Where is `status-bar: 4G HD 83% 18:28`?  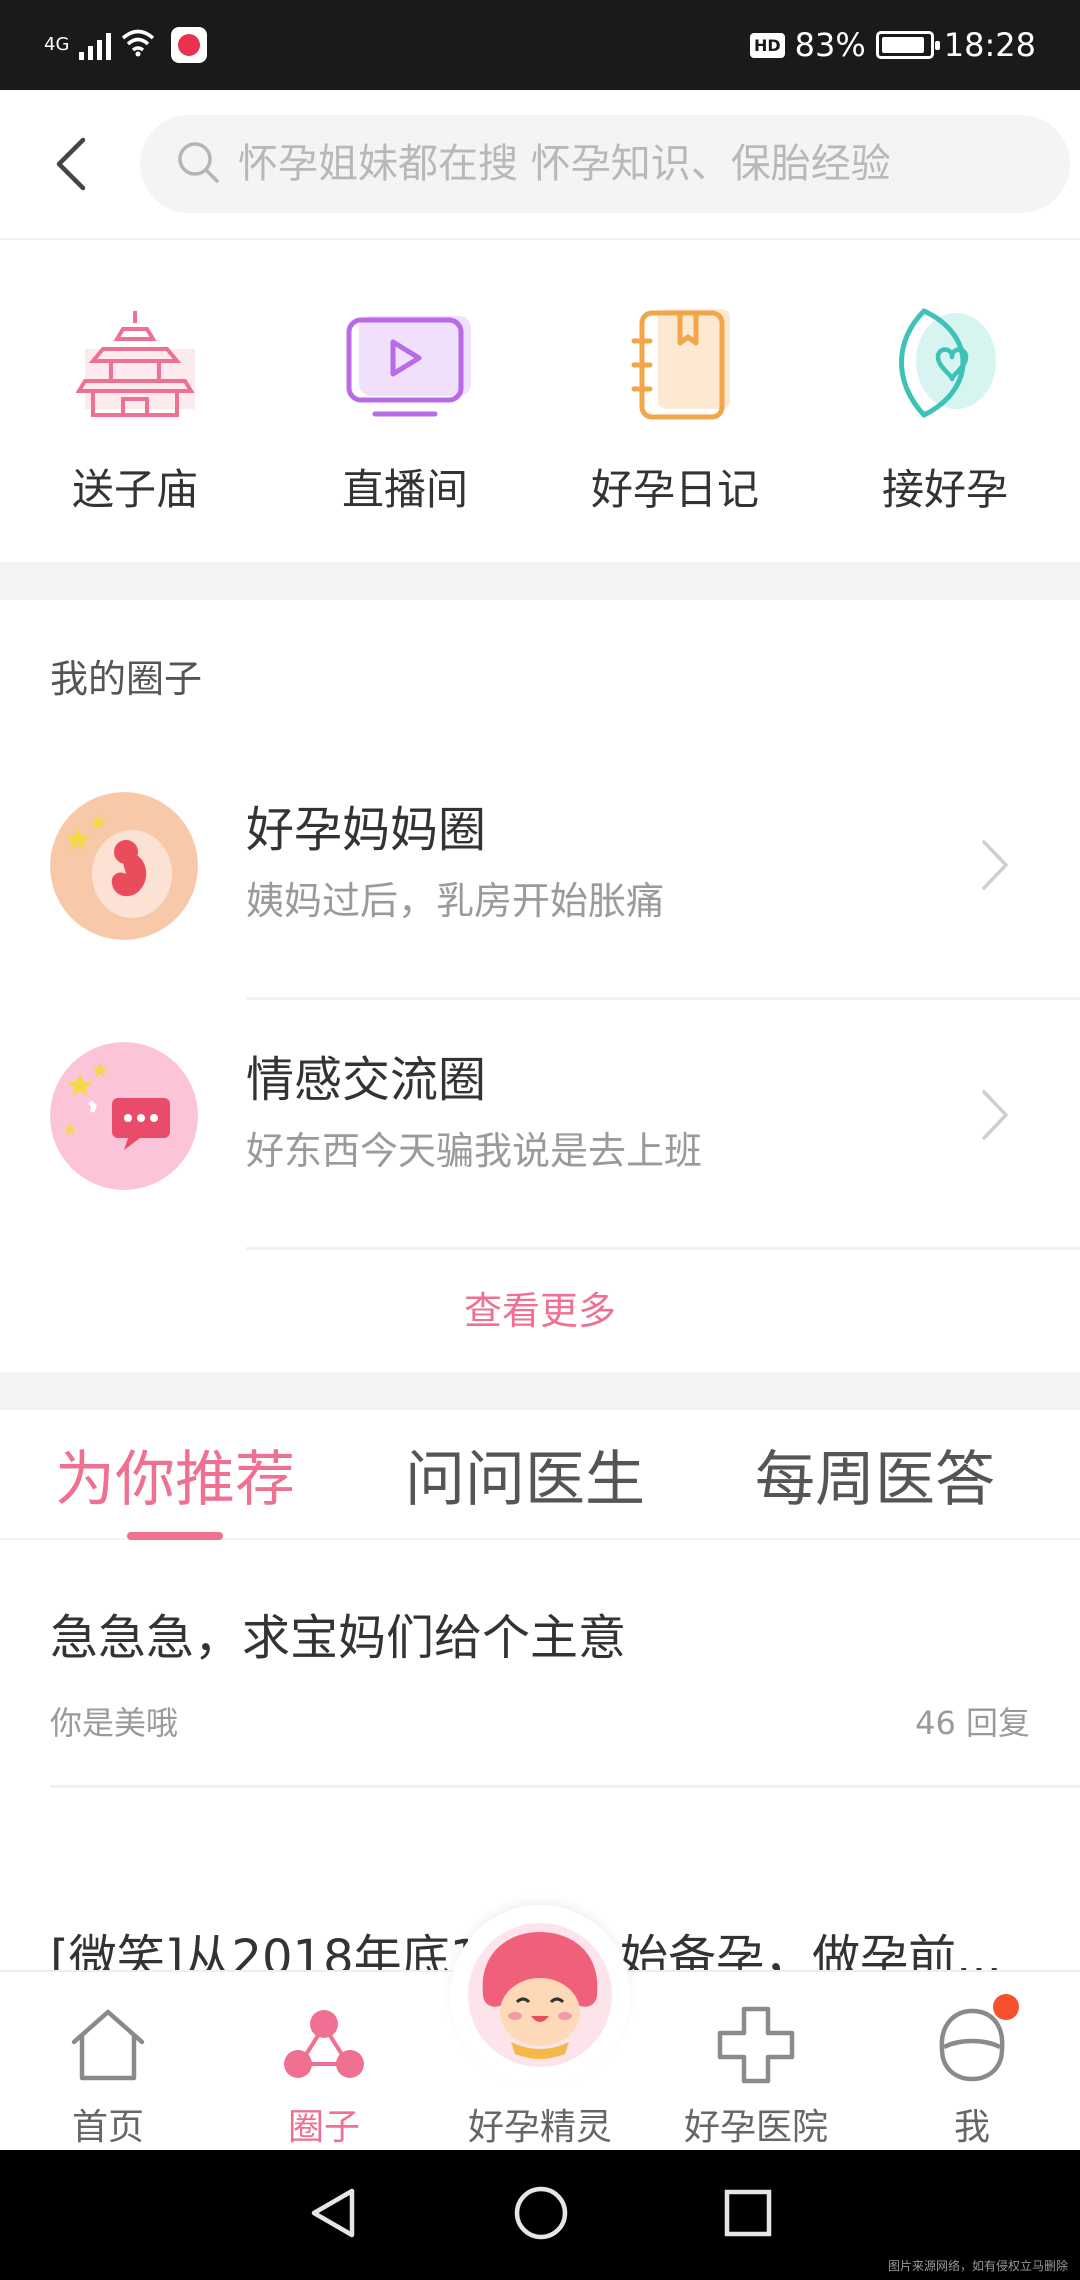
status-bar: 4G HD 83% 18:28 is located at coordinates (540, 45).